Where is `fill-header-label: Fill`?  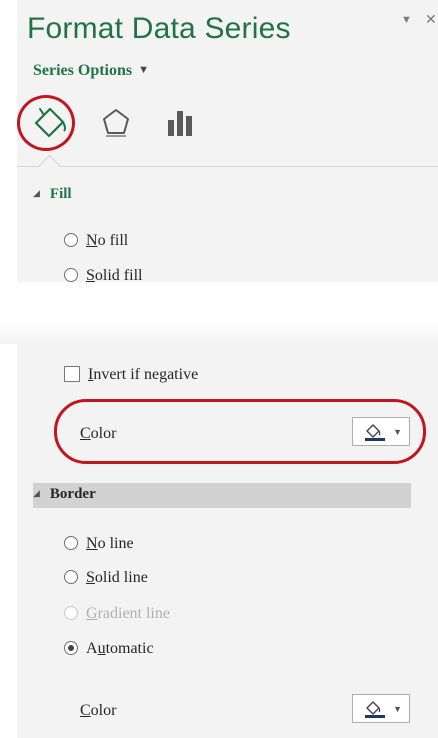 fill-header-label: Fill is located at coordinates (60, 194).